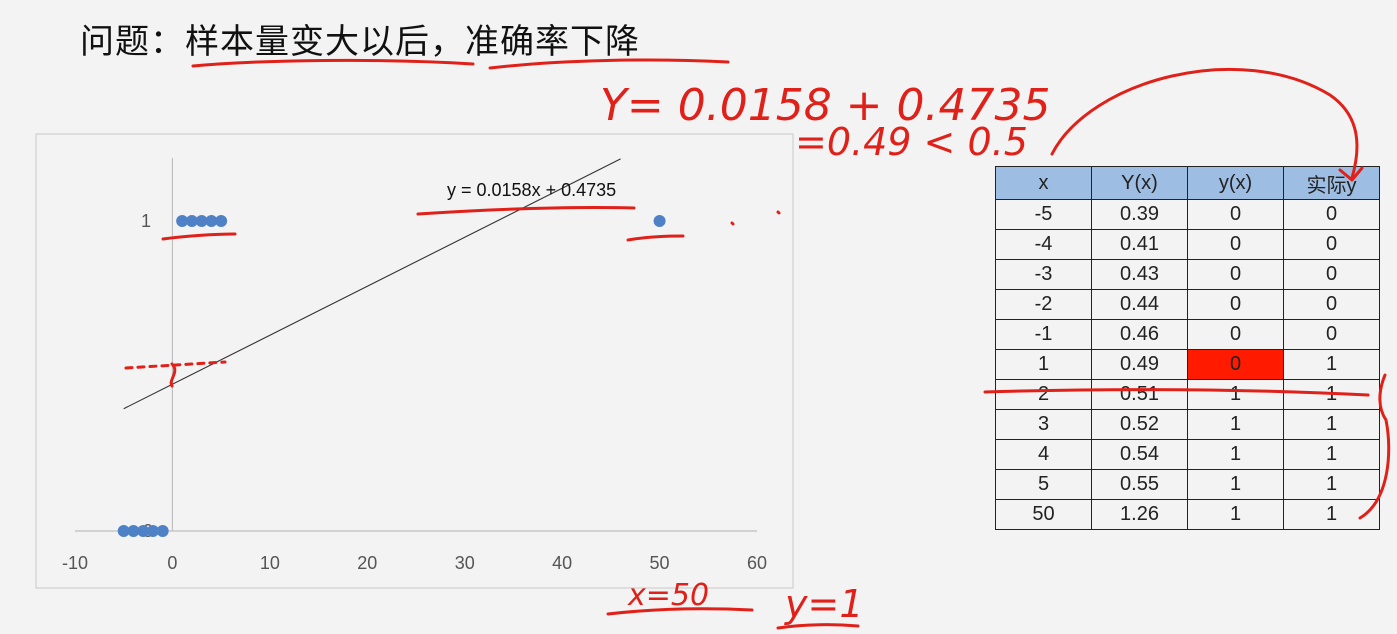 This screenshot has width=1397, height=634. I want to click on table-row: 1 0.49 0 1, so click(1187, 364).